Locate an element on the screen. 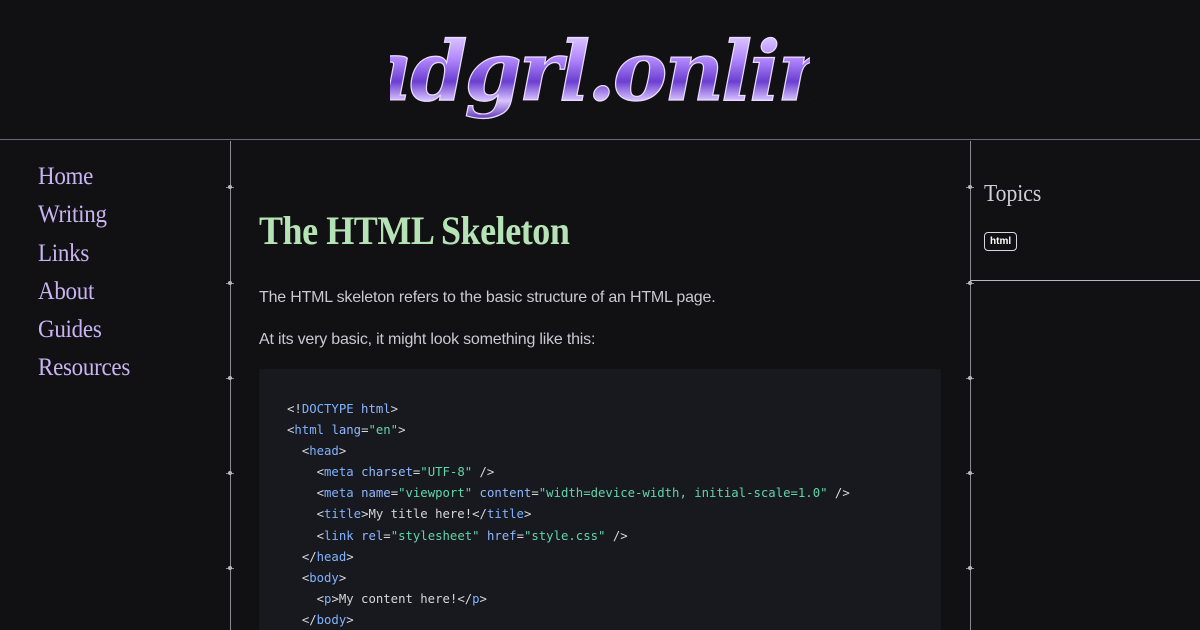 This screenshot has height=630, width=1200. tag-badge-html: html is located at coordinates (1001, 241).